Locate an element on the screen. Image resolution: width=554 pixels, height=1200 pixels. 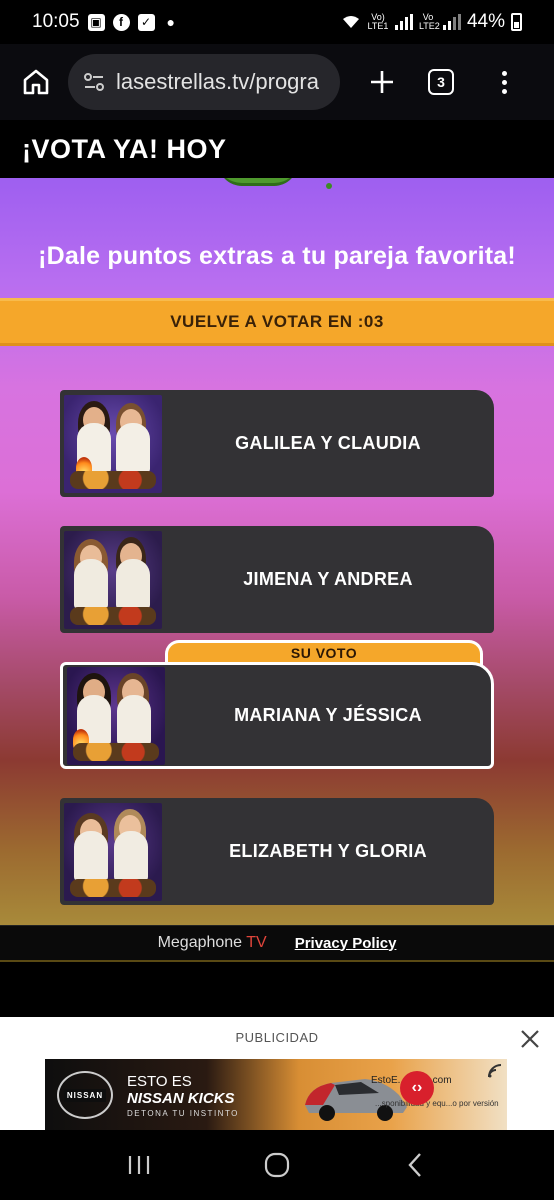
vote-option-label: ELIZABETH Y GLORIA is located at coordinates (328, 851).